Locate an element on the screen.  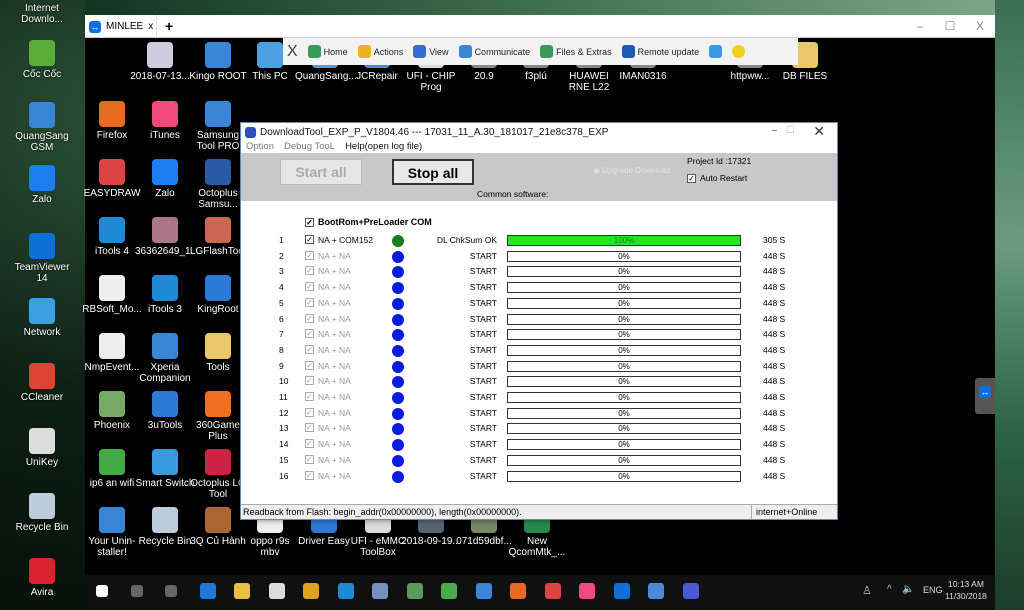
tab-minlee: ↔ MINLEE x is located at coordinates (121, 26).